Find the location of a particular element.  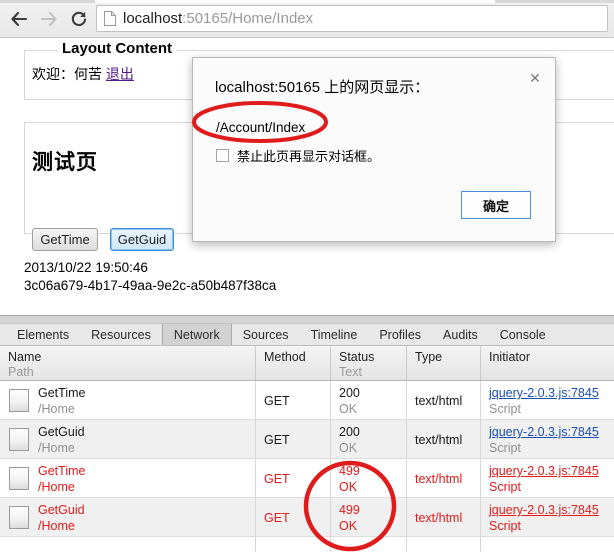

row-status-cell is located at coordinates (368, 544).